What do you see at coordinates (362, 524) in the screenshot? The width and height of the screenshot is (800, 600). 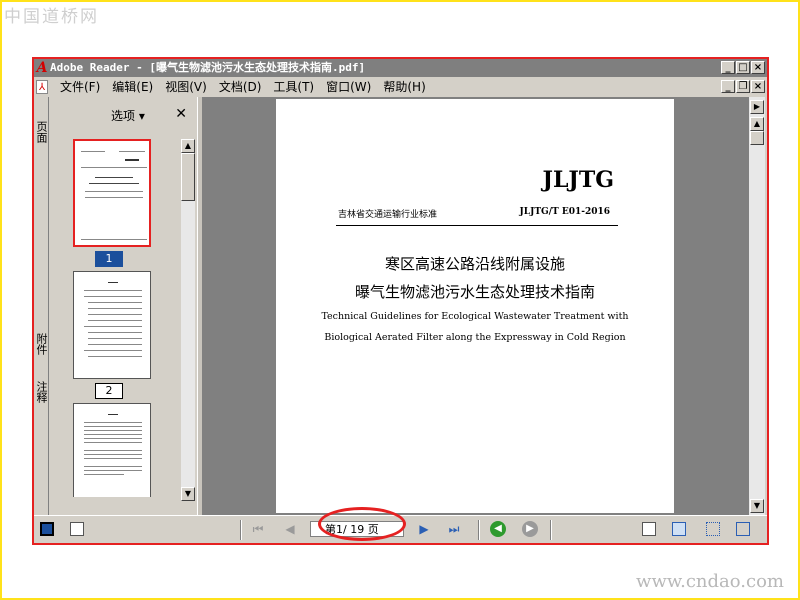 I see `page-number-highlight` at bounding box center [362, 524].